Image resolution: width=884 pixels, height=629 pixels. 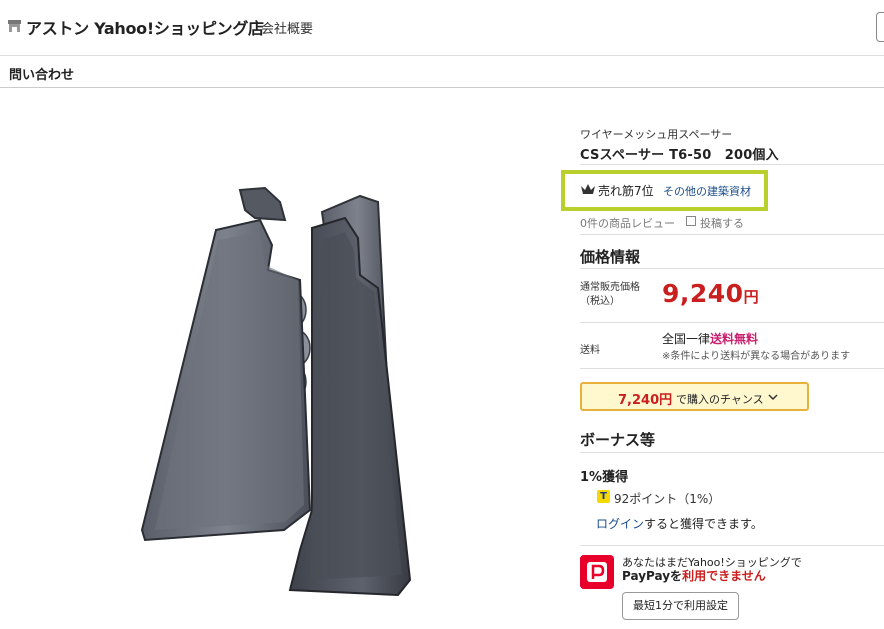 I want to click on price: 9,240円, so click(x=710, y=293).